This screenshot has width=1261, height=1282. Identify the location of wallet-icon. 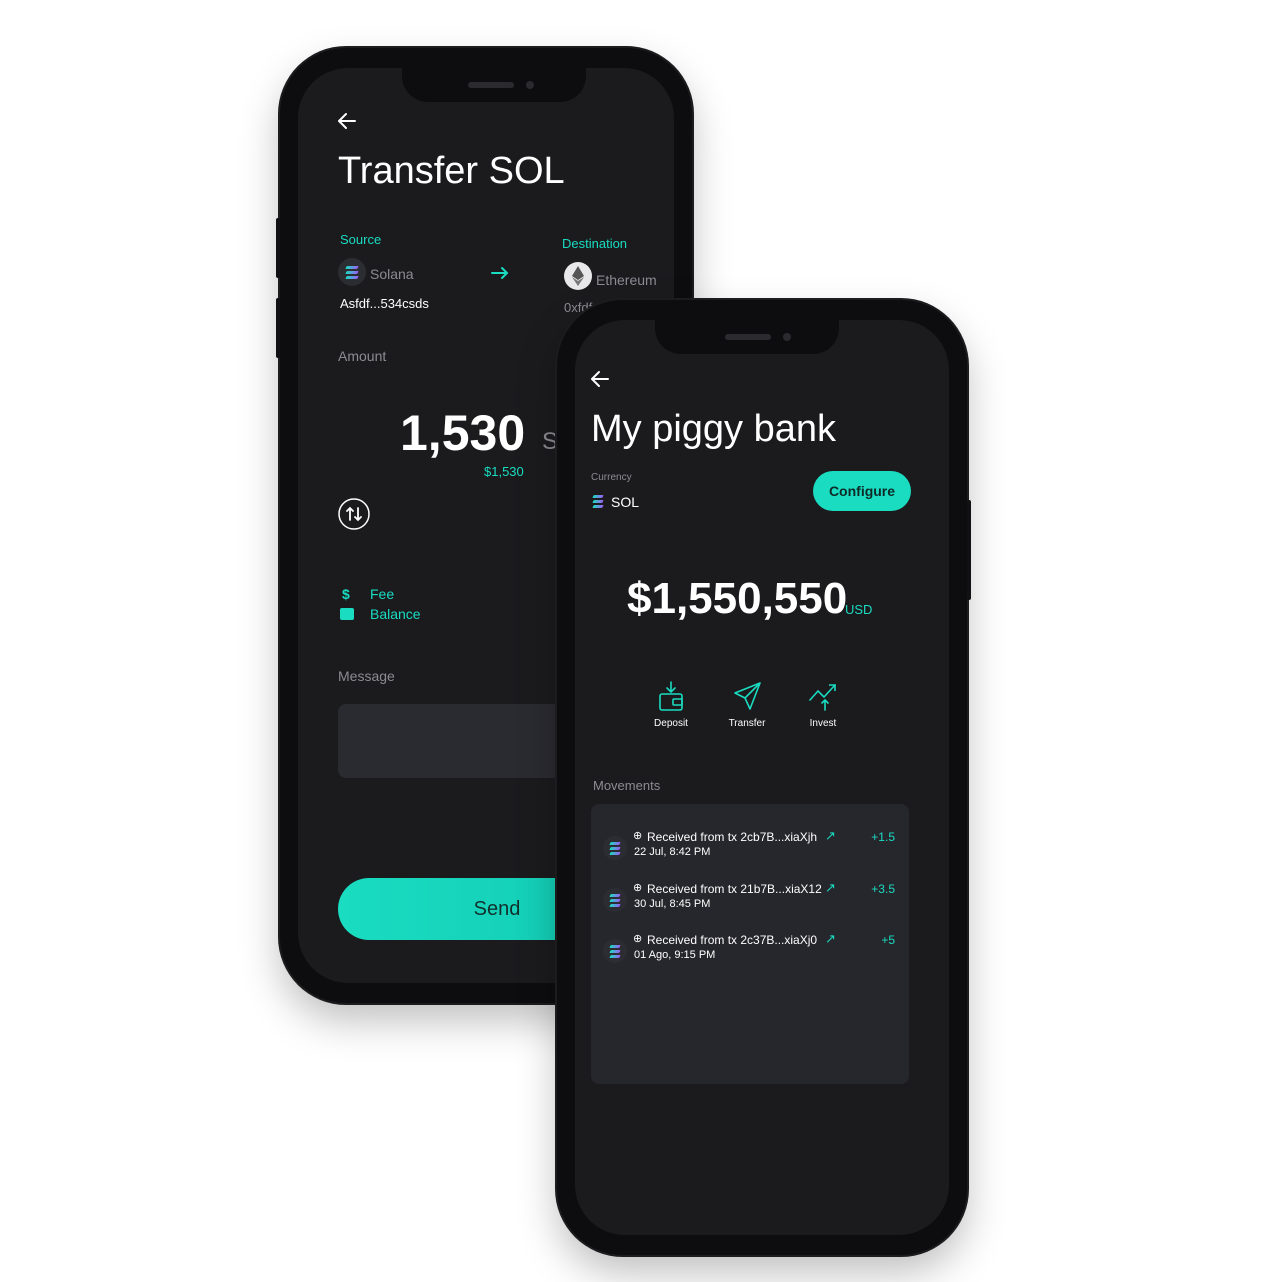
(347, 614).